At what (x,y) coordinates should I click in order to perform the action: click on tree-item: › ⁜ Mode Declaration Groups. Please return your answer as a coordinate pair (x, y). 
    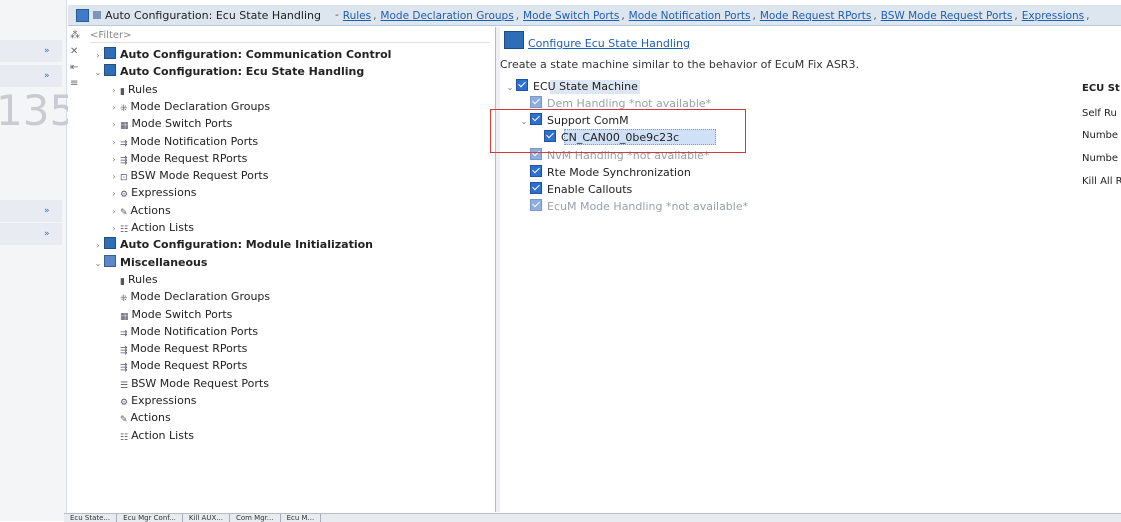
    Looking at the image, I should click on (189, 106).